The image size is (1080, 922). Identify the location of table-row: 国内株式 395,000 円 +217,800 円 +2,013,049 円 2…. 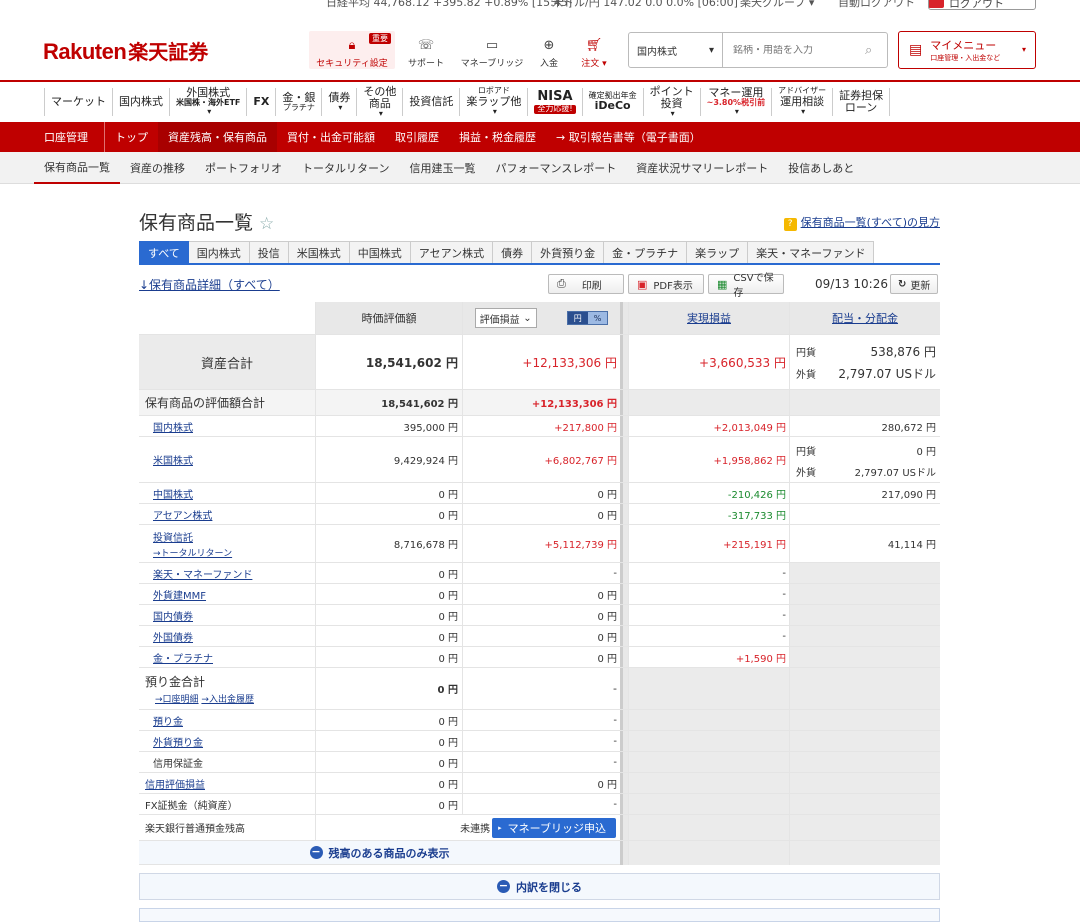
(539, 426).